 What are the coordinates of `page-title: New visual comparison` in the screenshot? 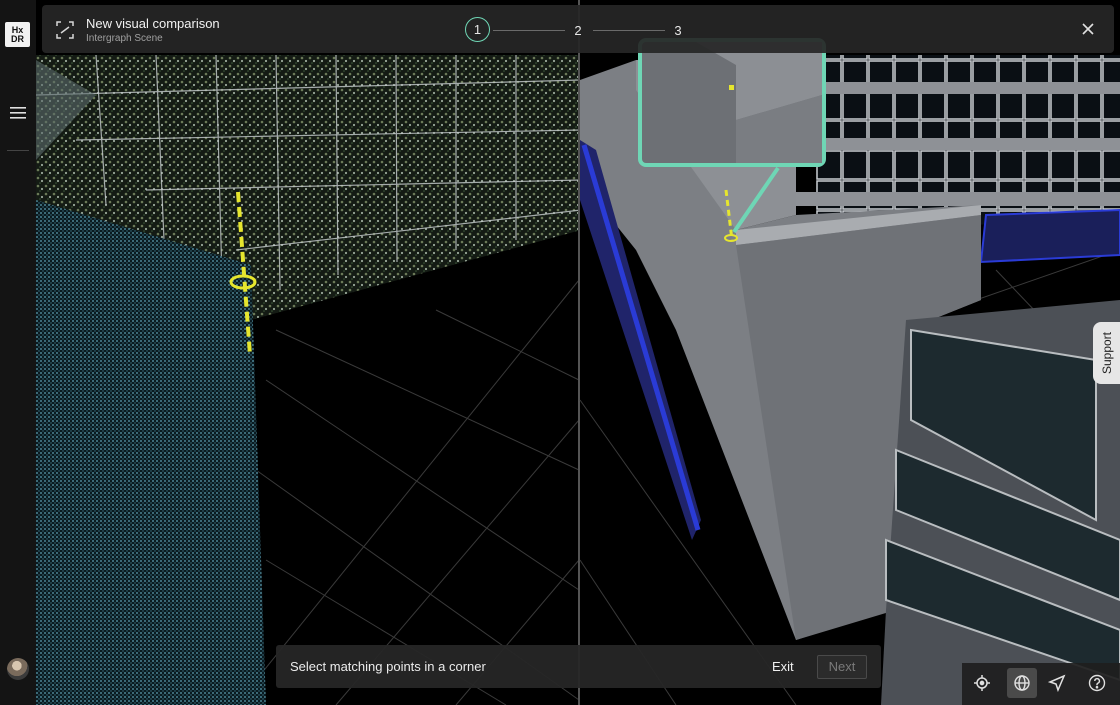 It's located at (153, 23).